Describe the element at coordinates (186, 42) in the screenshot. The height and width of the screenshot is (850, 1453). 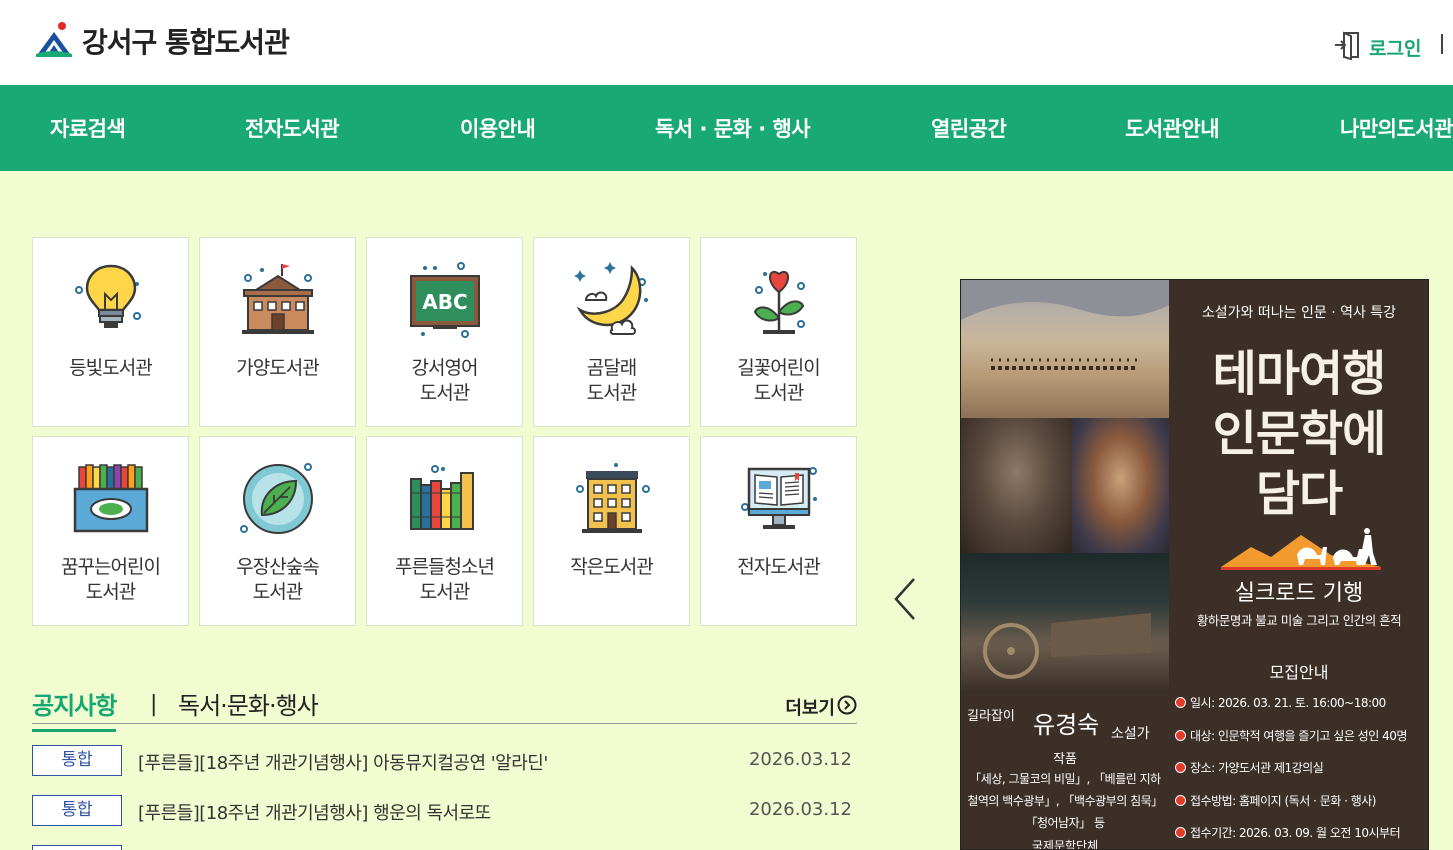
I see `site-title: 강서구 통합도서관` at that location.